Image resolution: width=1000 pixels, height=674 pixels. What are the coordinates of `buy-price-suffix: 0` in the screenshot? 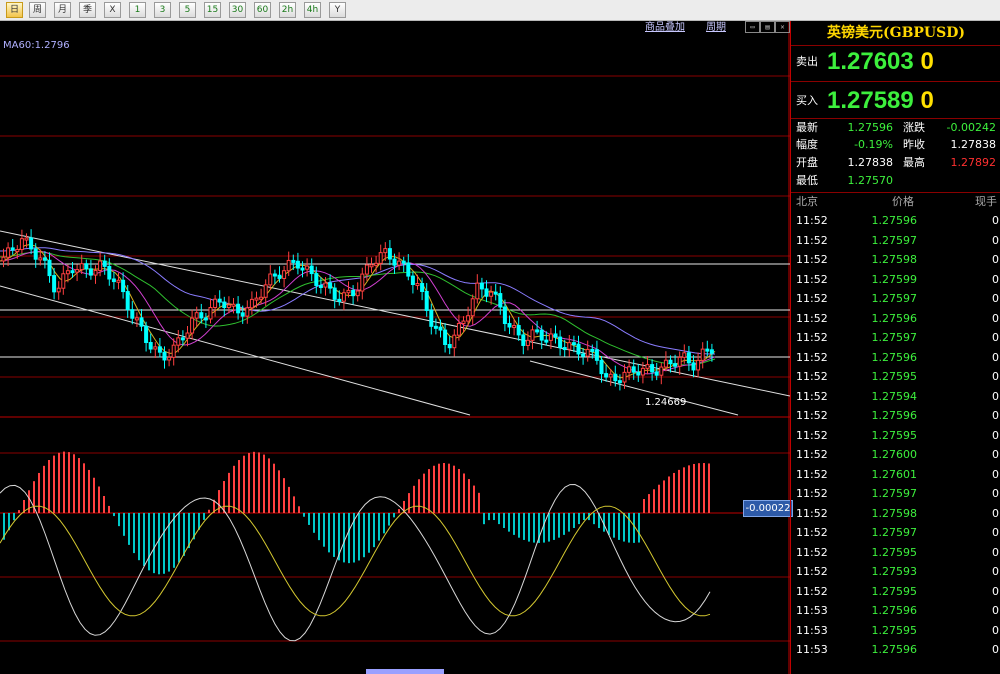 It's located at (927, 100).